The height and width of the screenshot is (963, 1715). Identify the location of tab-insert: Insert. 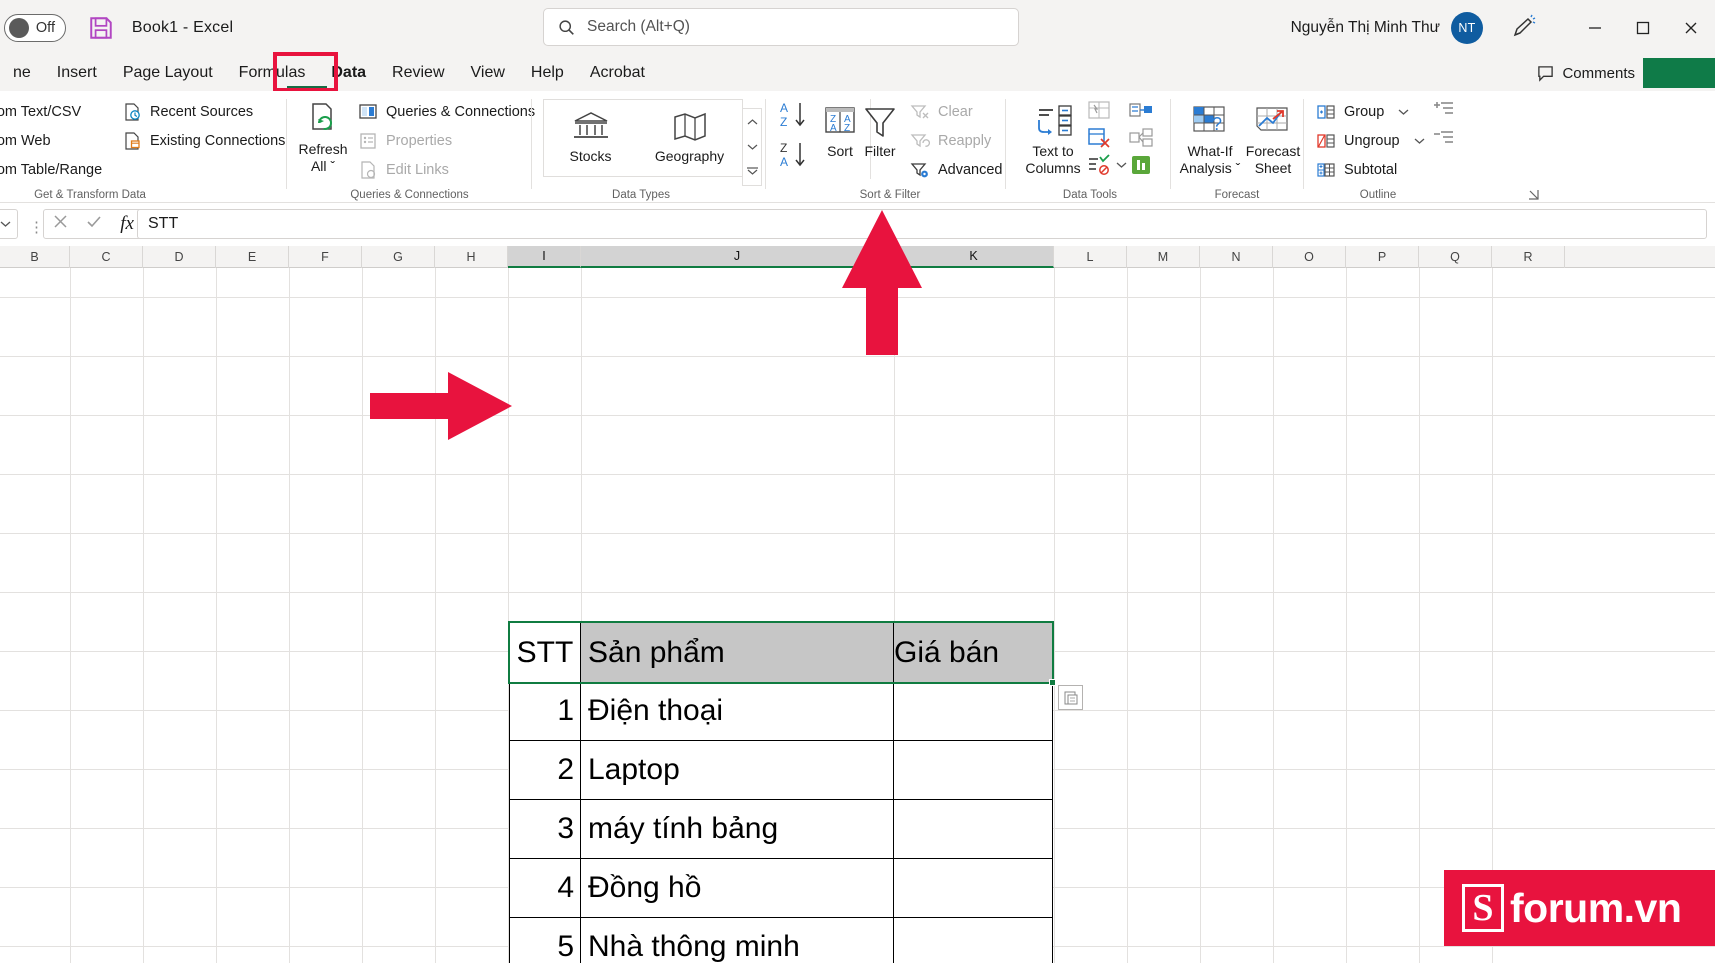
(77, 73).